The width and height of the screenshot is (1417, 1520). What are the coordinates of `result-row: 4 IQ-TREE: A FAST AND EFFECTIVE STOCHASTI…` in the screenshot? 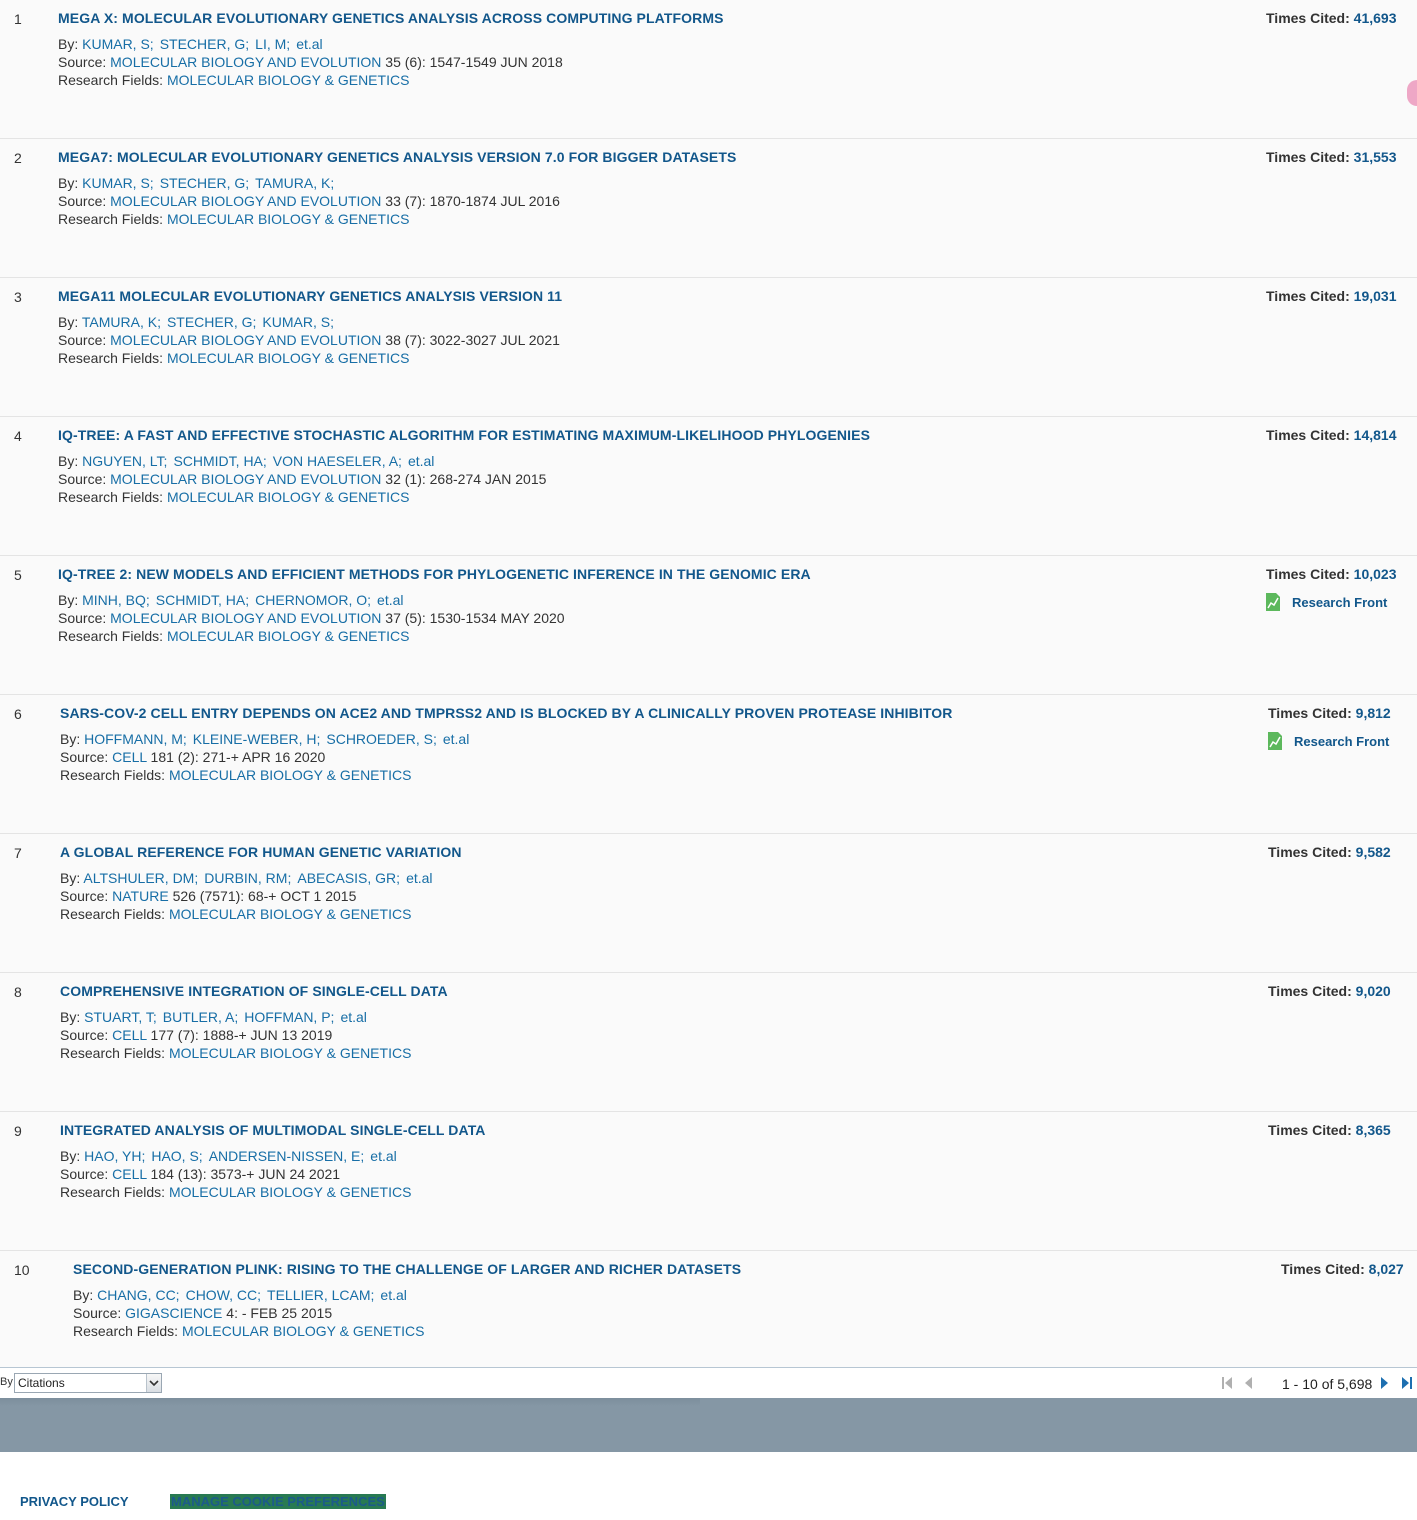 It's located at (708, 486).